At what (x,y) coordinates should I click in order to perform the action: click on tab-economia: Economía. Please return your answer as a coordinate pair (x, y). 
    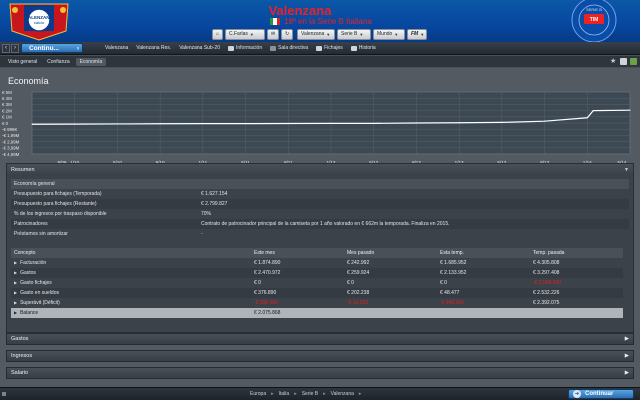
    Looking at the image, I should click on (91, 61).